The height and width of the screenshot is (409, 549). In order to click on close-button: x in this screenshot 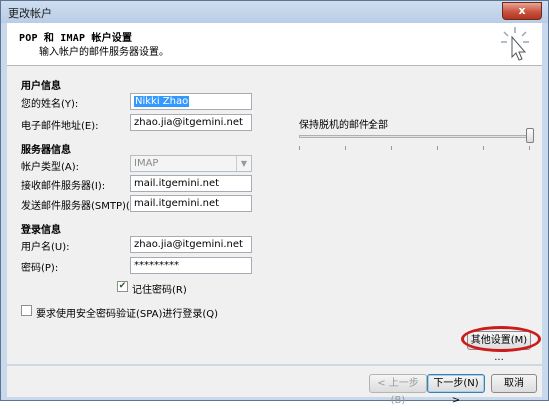, I will do `click(522, 11)`.